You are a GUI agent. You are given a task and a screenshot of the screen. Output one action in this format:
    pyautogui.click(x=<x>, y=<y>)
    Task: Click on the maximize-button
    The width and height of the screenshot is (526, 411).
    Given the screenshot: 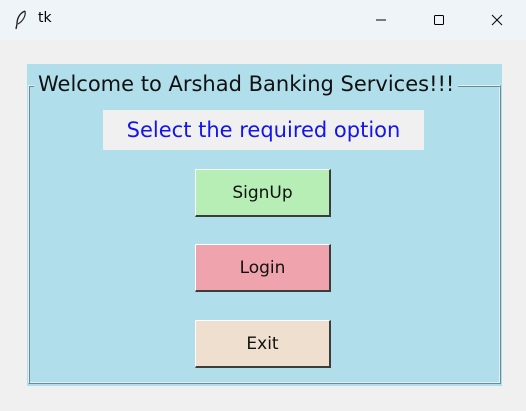 What is the action you would take?
    pyautogui.click(x=439, y=20)
    